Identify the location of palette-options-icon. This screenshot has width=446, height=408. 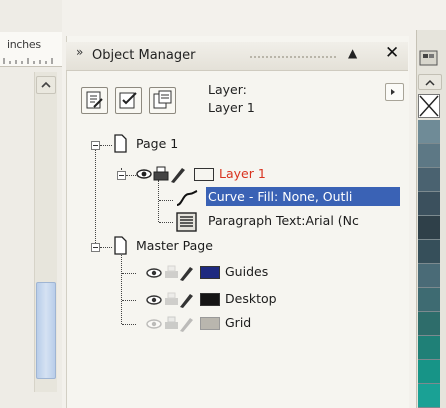
(429, 58).